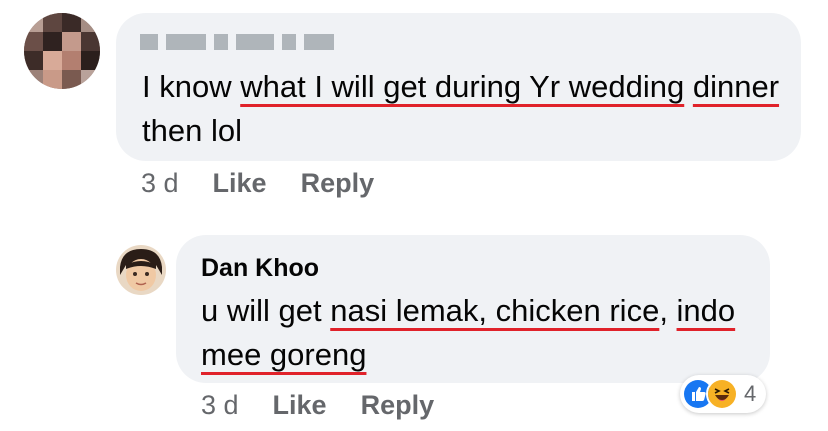 This screenshot has height=431, width=828. Describe the element at coordinates (192, 130) in the screenshot. I see `text-segment: then lol` at that location.